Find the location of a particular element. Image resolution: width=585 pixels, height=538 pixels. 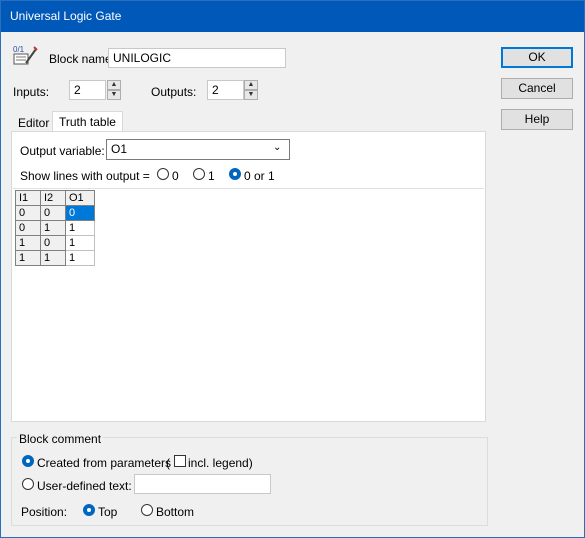

position-label: Position: is located at coordinates (44, 512).